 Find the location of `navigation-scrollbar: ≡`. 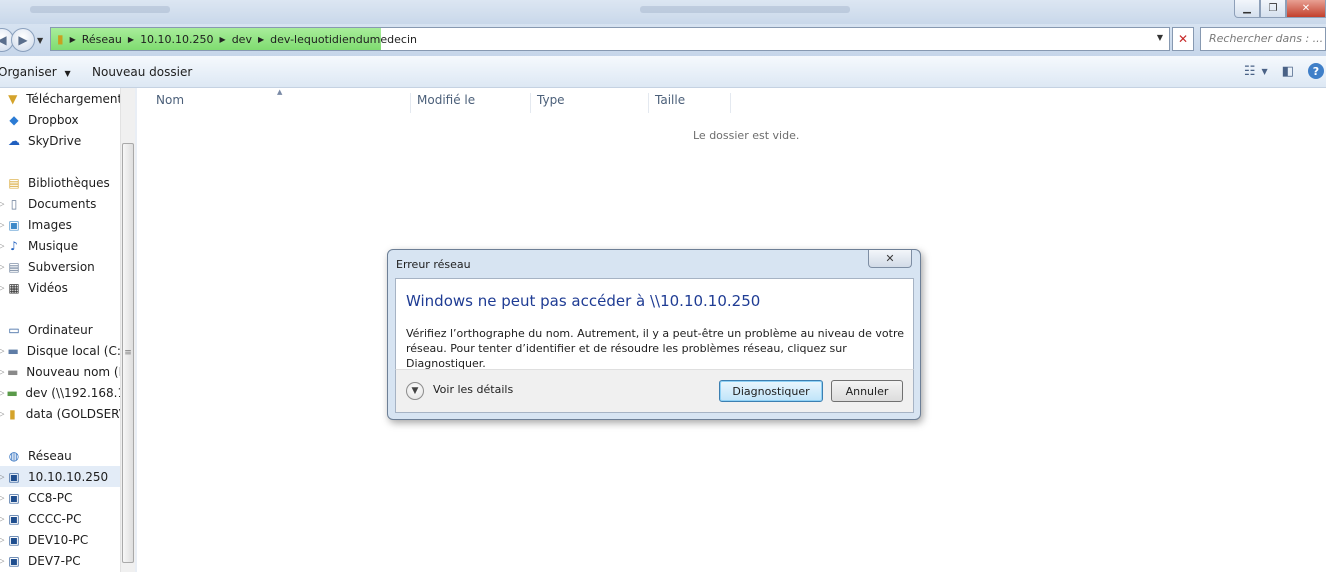

navigation-scrollbar: ≡ is located at coordinates (127, 330).